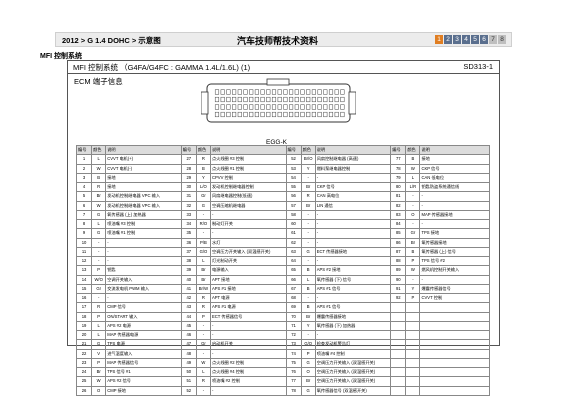 The width and height of the screenshot is (565, 400). Describe the element at coordinates (111, 40) in the screenshot. I see `breadcrumb: 2012 > G 1.4 DOHC > 示意图` at that location.